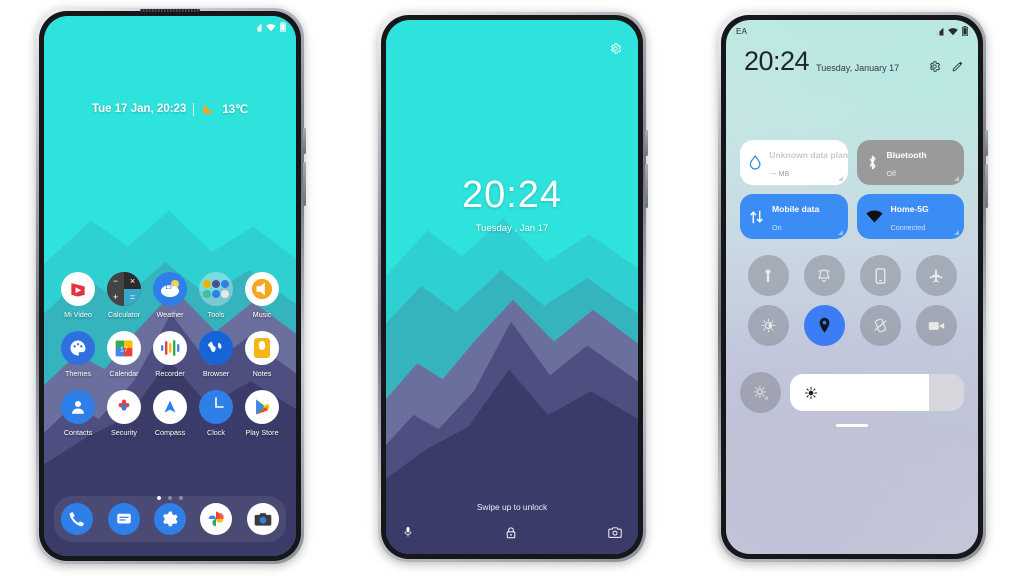 This screenshot has height=576, width=1024. What do you see at coordinates (78, 289) in the screenshot?
I see `mi-video-icon` at bounding box center [78, 289].